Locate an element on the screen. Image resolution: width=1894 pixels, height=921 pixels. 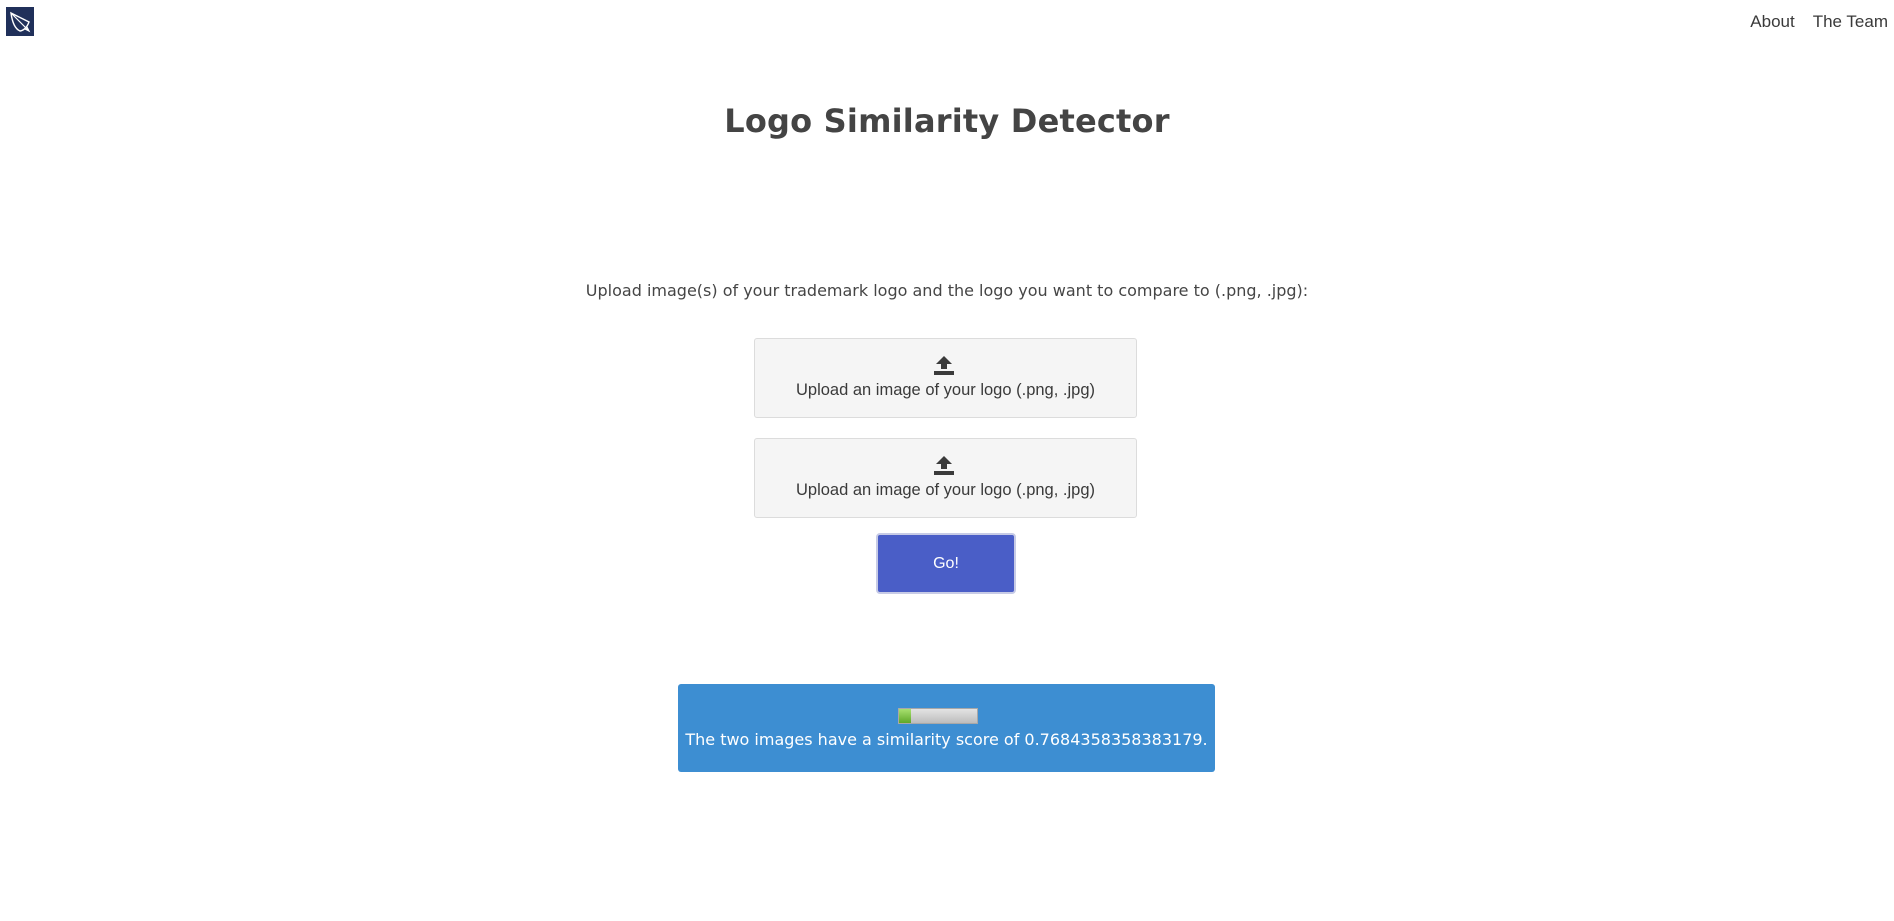
nav-link-about: About is located at coordinates (1772, 22).